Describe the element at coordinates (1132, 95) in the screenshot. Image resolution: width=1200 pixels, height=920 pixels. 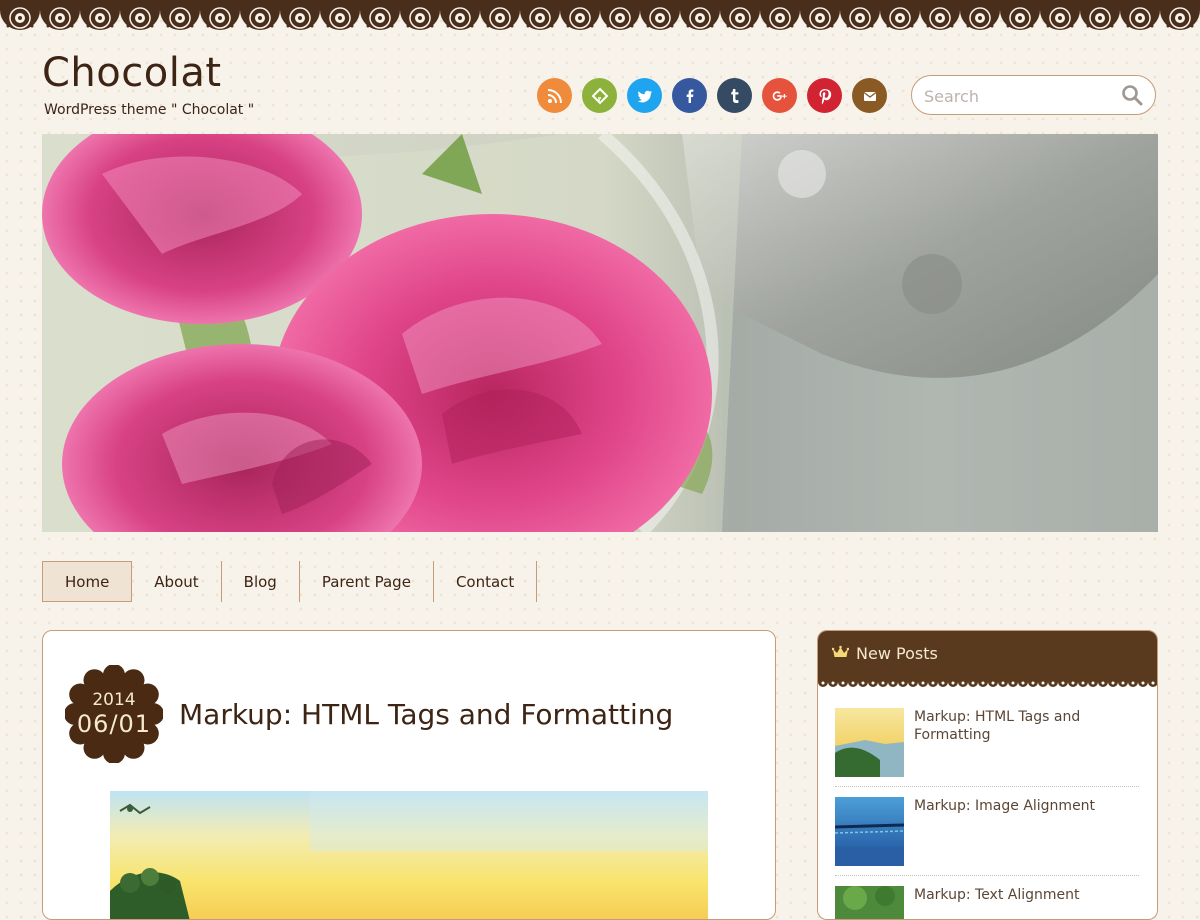
I see `search-icon` at that location.